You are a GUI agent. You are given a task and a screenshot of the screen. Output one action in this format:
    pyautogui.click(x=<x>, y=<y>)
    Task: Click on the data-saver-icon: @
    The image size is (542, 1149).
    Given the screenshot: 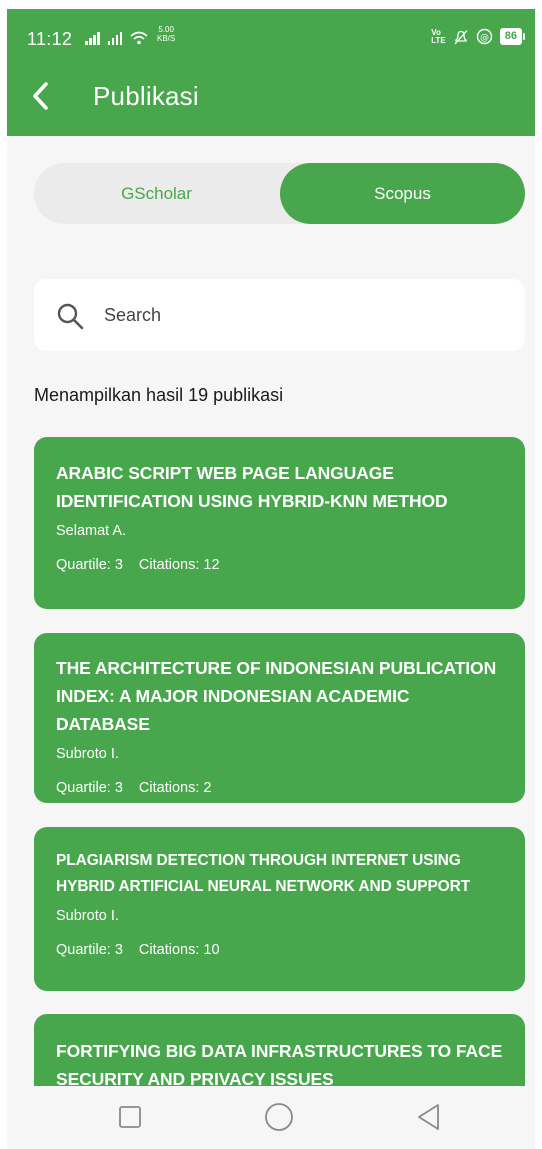 What is the action you would take?
    pyautogui.click(x=484, y=36)
    